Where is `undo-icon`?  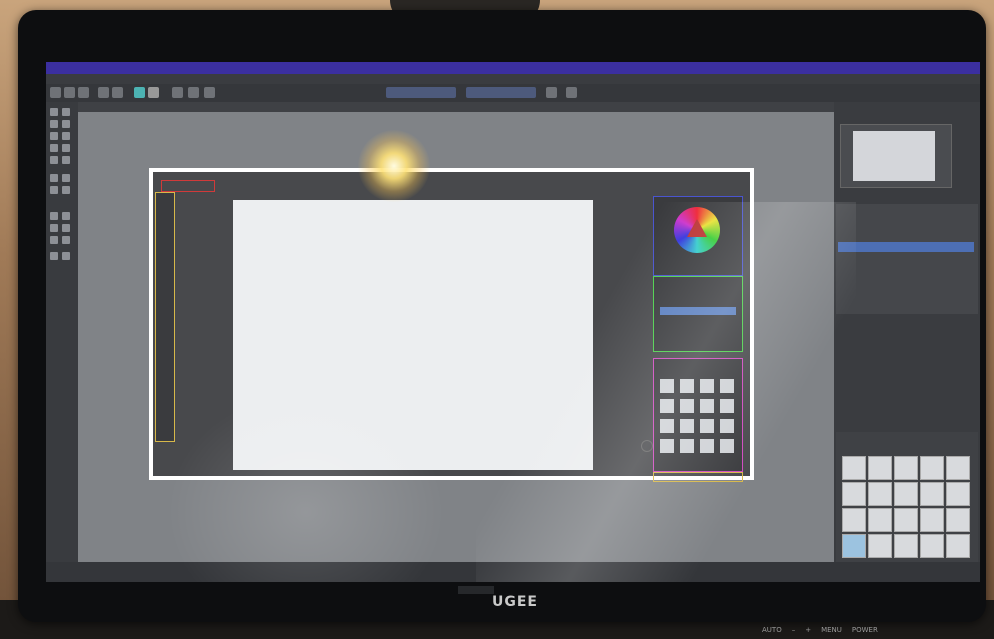
undo-icon is located at coordinates (103, 92).